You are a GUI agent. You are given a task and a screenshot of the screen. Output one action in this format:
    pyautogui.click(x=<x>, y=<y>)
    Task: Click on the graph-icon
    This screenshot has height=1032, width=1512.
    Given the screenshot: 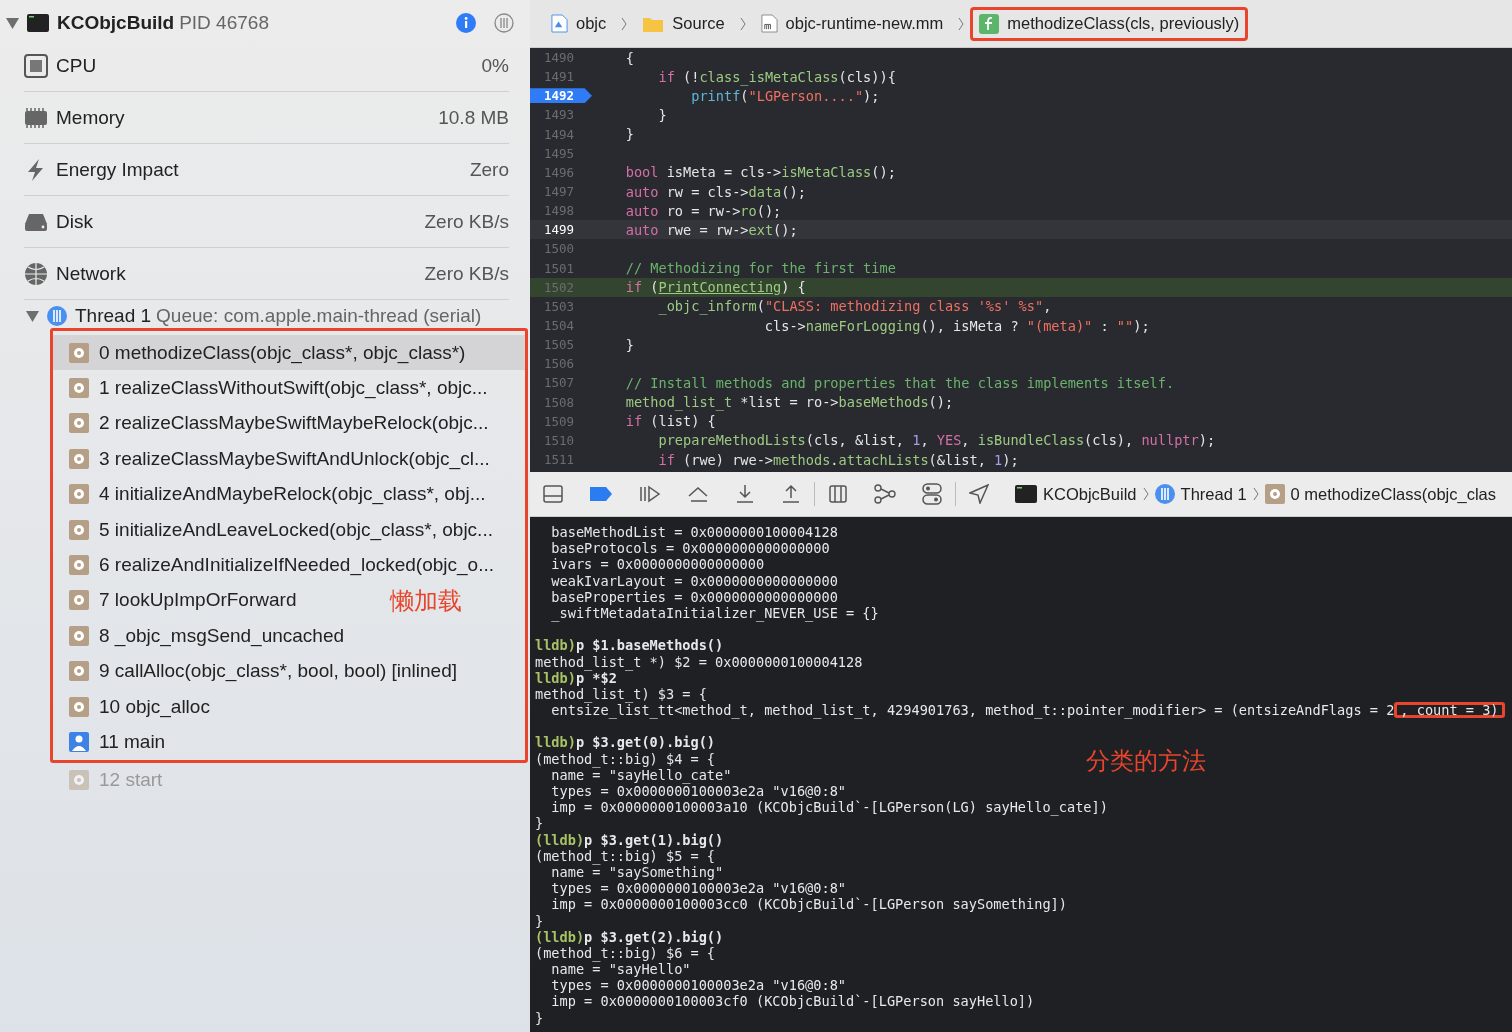 What is the action you would take?
    pyautogui.click(x=885, y=494)
    